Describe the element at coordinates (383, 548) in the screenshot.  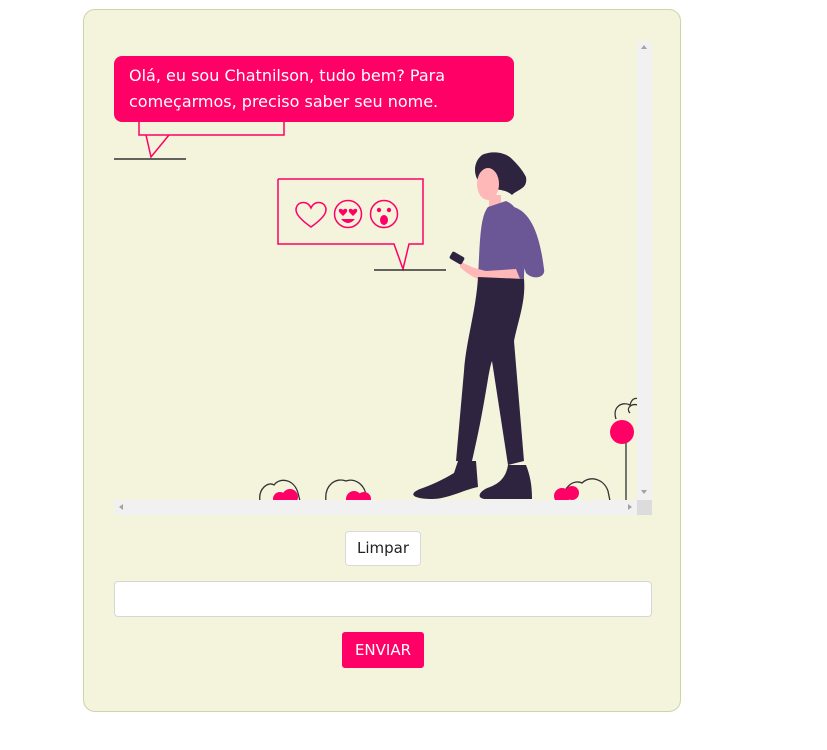
I see `clear-button: Limpar` at that location.